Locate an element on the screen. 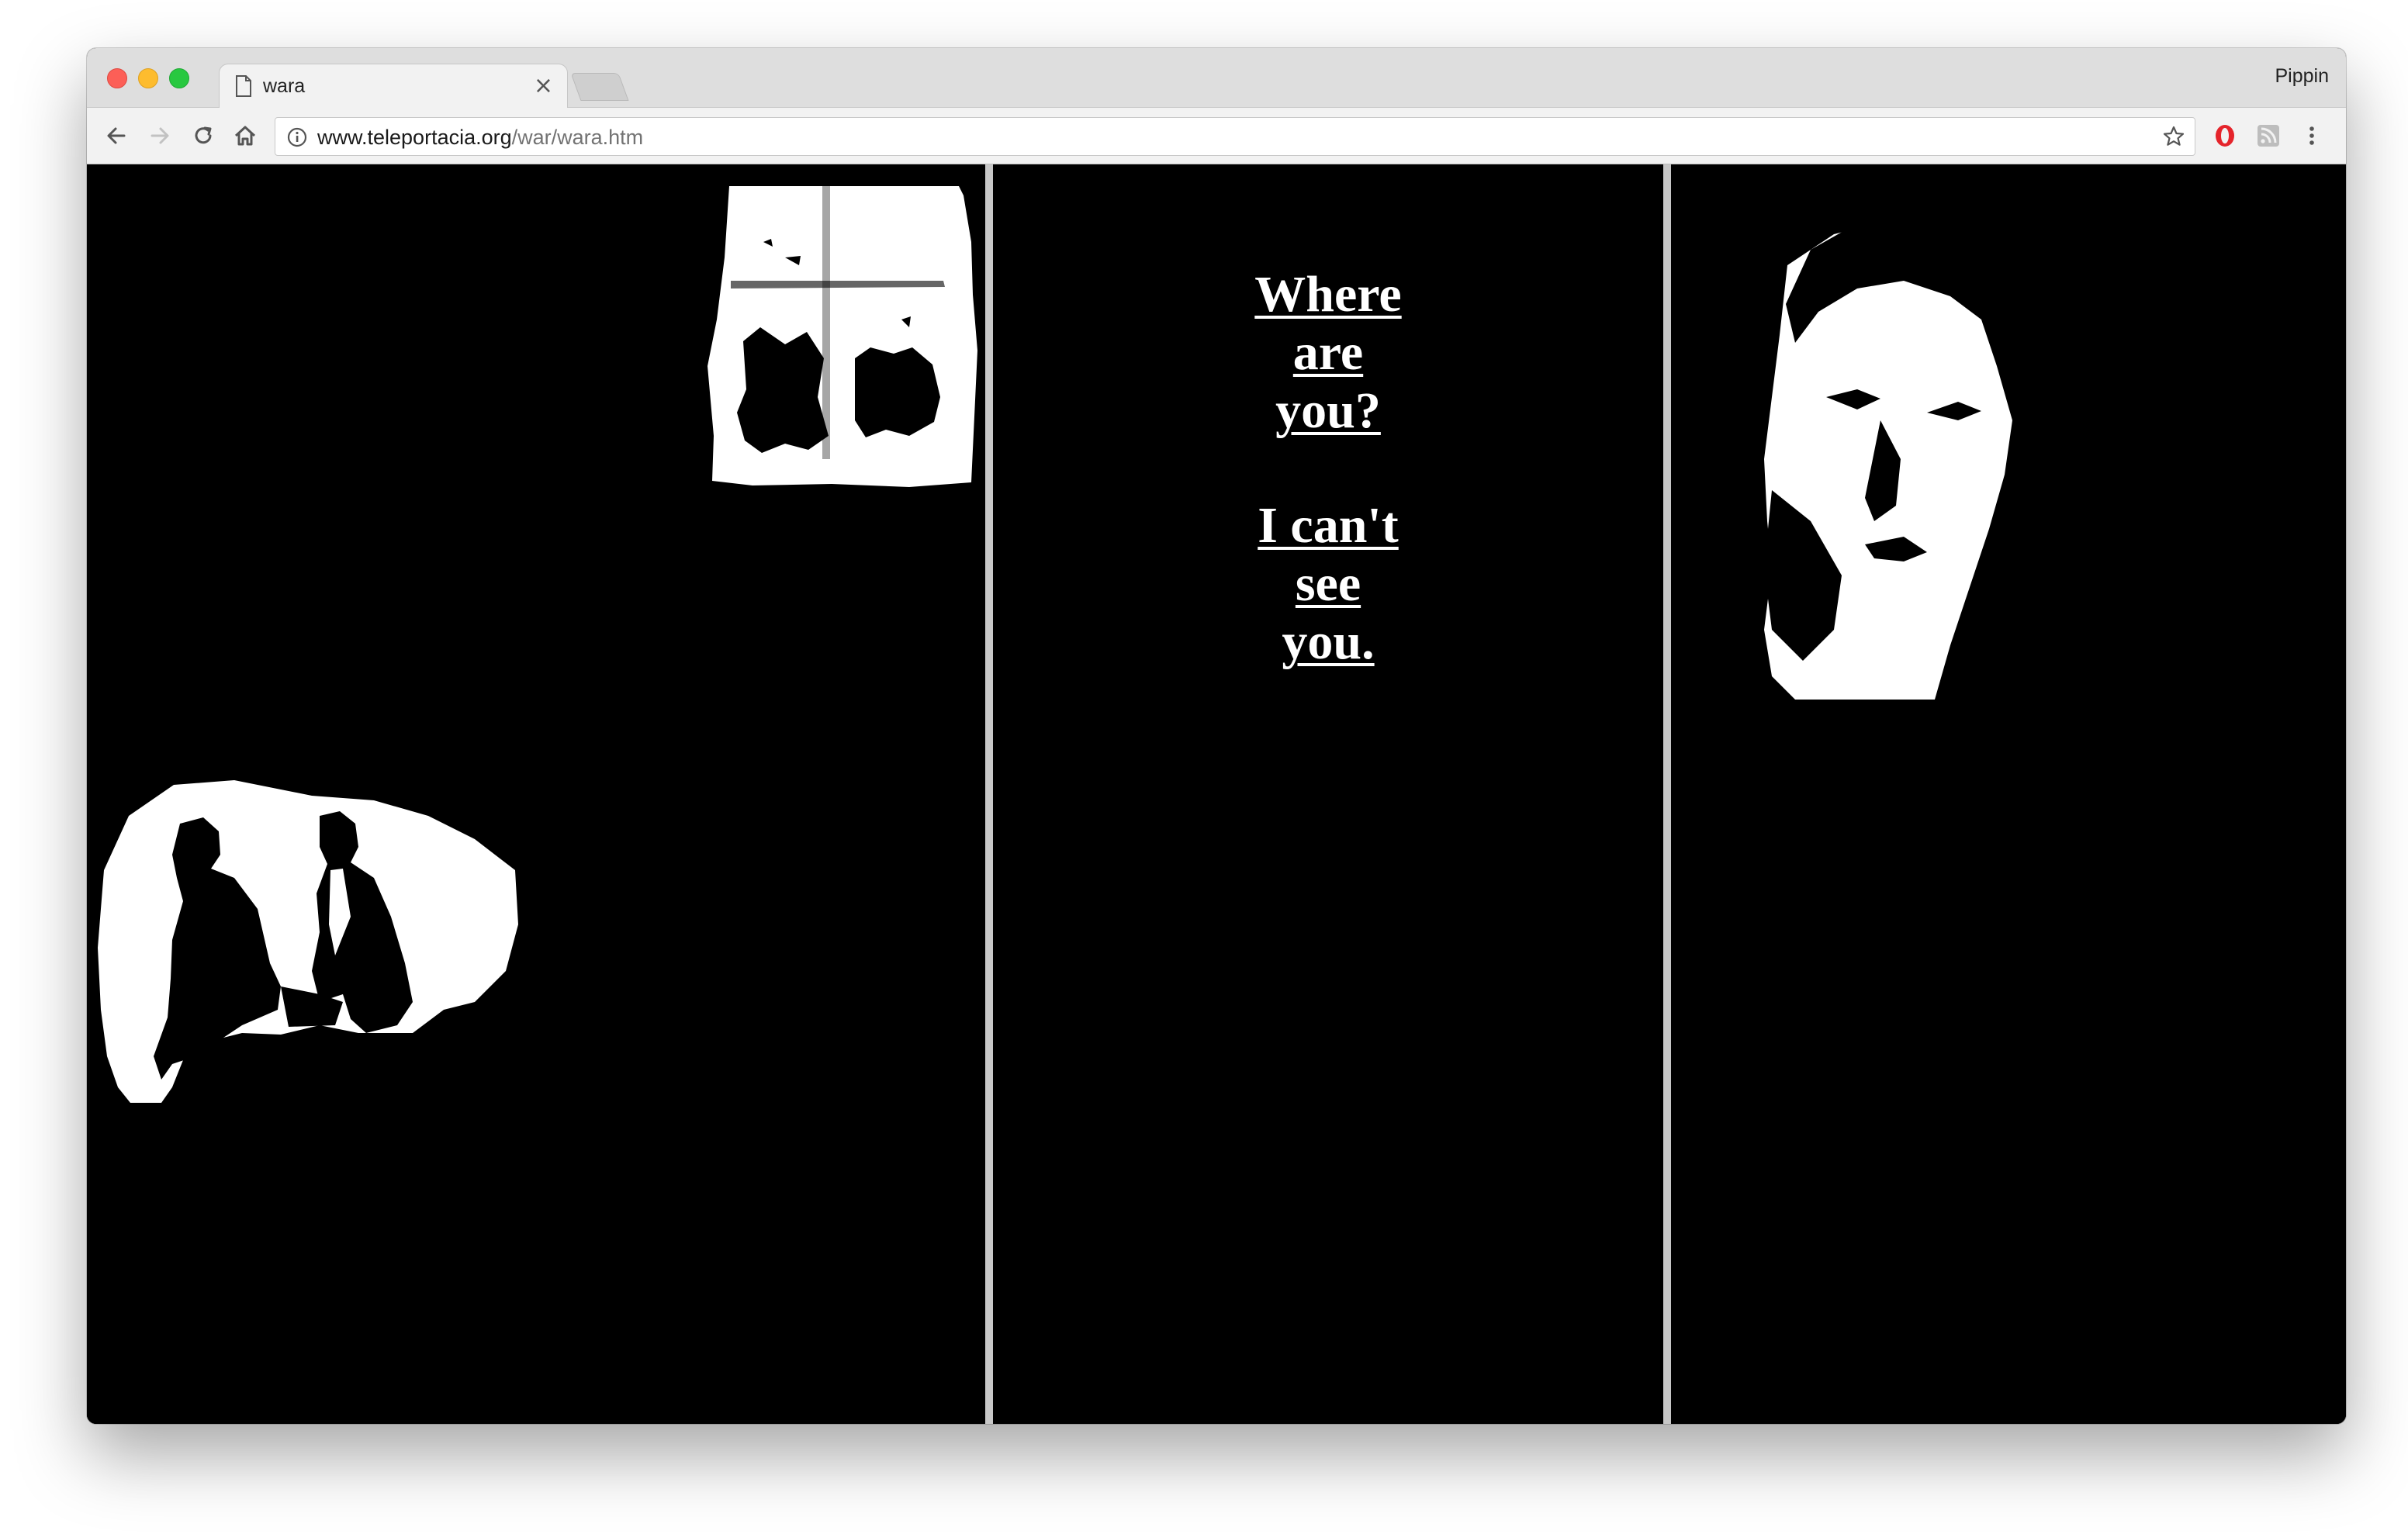  tab-title: wara is located at coordinates (284, 86).